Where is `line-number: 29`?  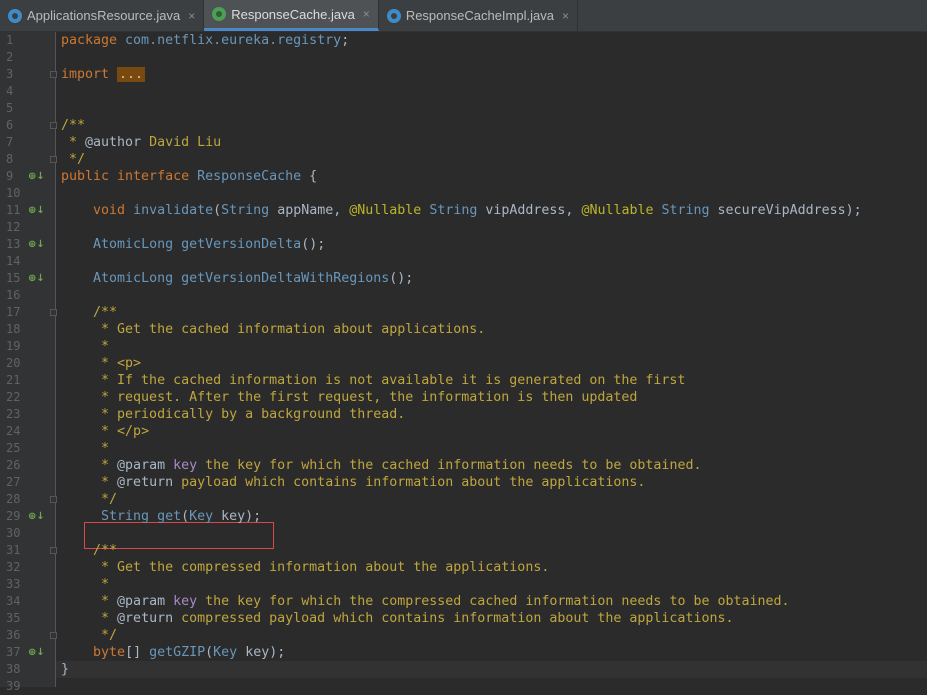 line-number: 29 is located at coordinates (13, 516).